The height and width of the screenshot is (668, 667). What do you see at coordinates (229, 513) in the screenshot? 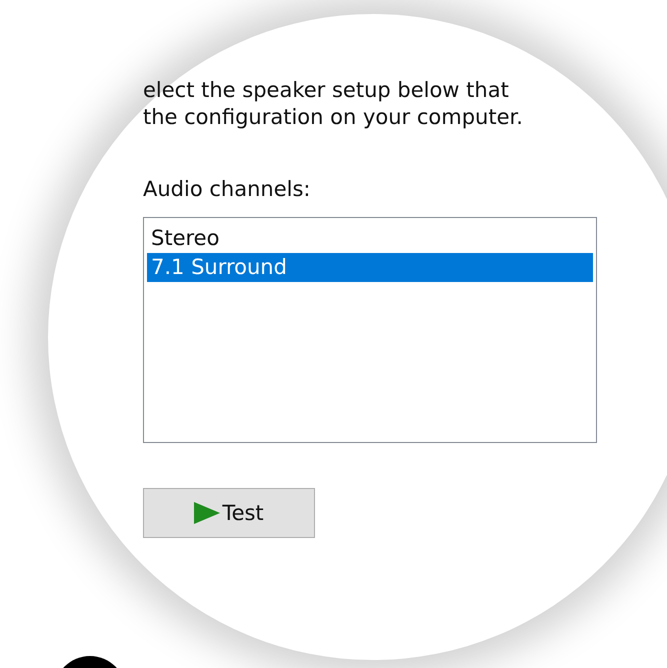
I see `test-button: Test` at bounding box center [229, 513].